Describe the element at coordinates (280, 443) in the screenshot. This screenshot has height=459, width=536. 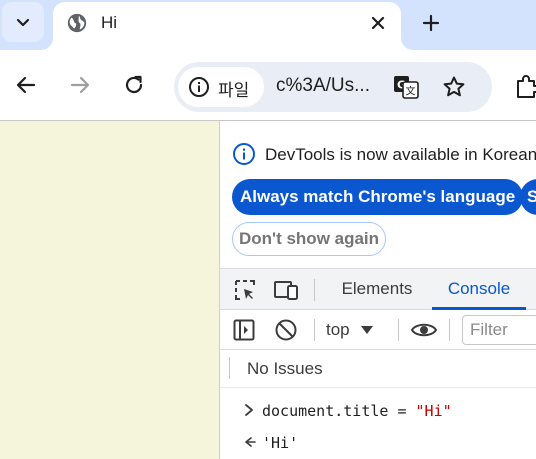
I see `console-output-value: 'Hi'` at that location.